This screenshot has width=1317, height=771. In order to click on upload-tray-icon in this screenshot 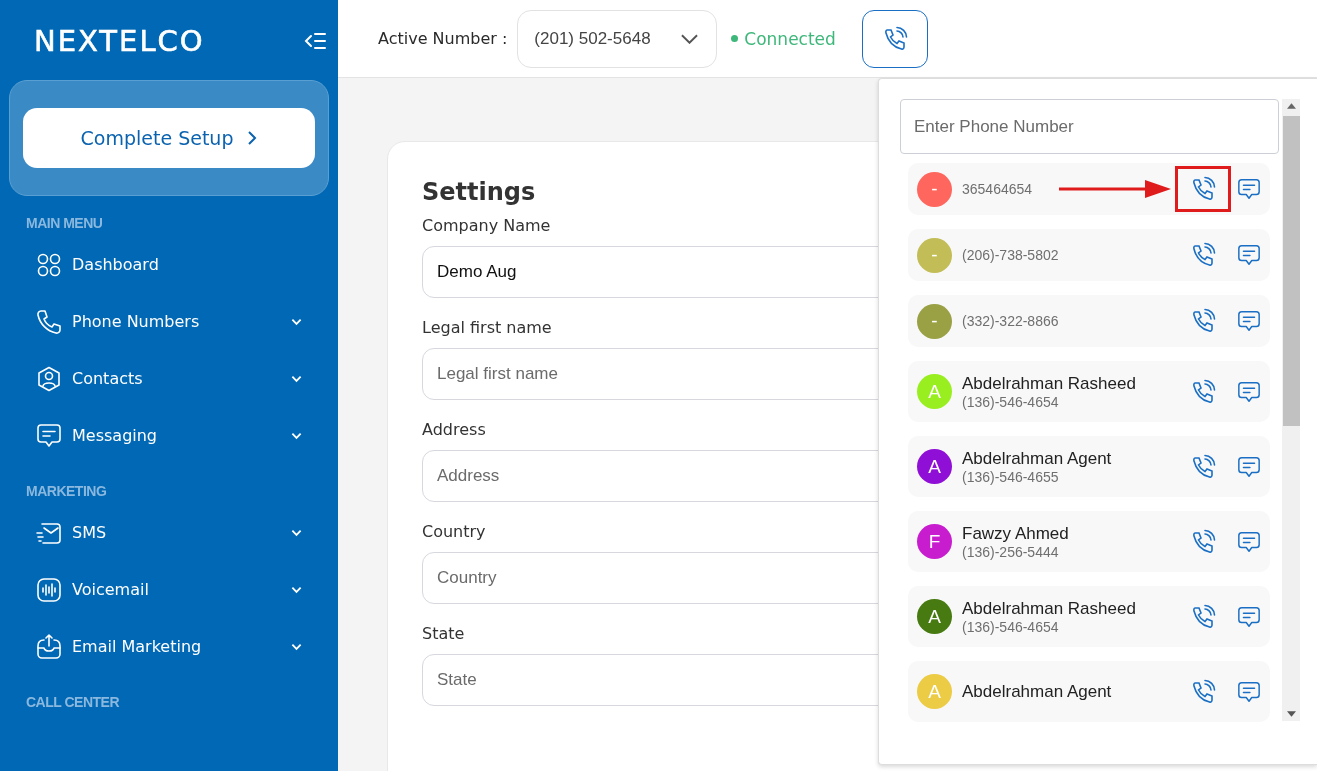, I will do `click(49, 646)`.